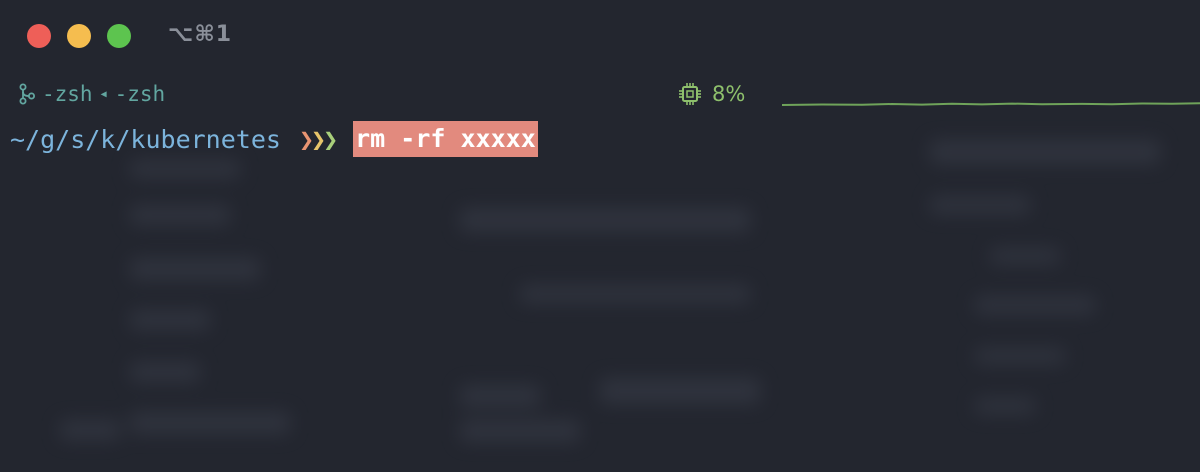 The width and height of the screenshot is (1200, 472). I want to click on cpu-percent-label: 8%, so click(729, 94).